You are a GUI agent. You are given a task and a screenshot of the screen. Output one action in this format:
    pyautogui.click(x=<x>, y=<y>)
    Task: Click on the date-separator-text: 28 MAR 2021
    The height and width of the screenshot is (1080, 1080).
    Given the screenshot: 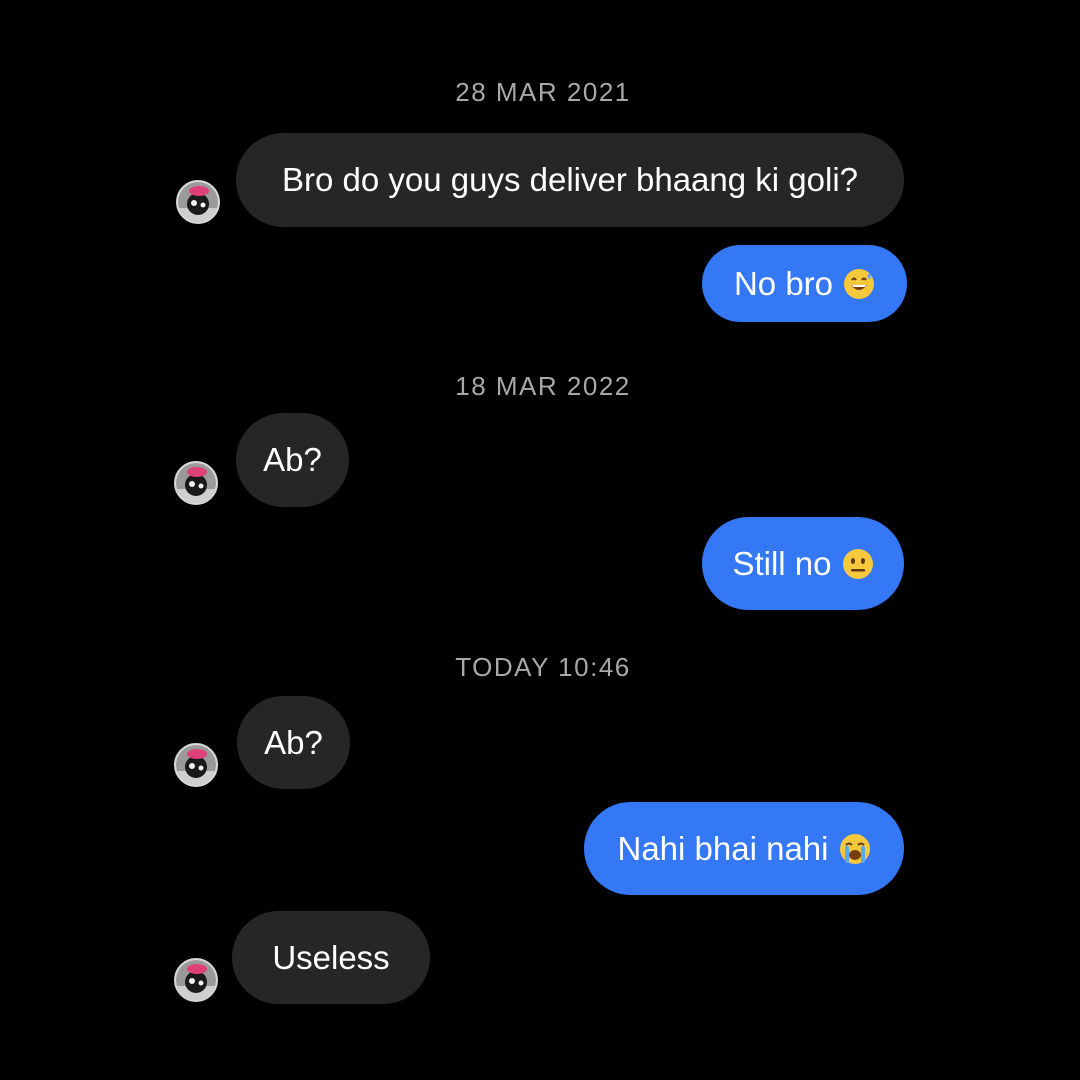 What is the action you would take?
    pyautogui.click(x=543, y=92)
    